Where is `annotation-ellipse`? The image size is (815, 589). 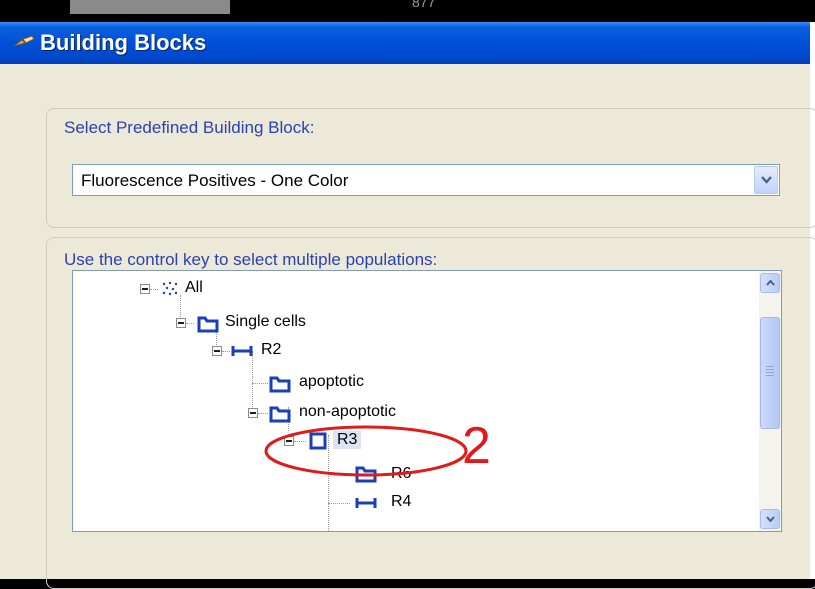 annotation-ellipse is located at coordinates (366, 451).